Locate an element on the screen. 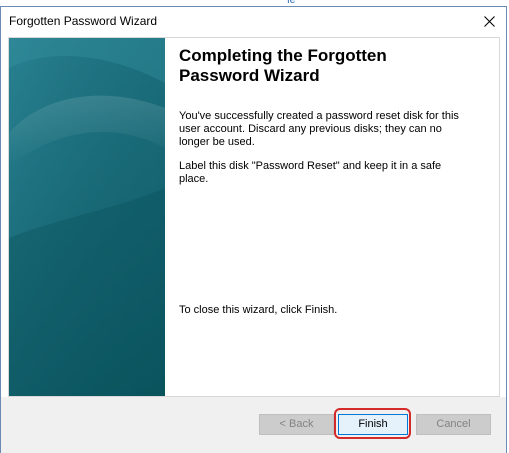 The width and height of the screenshot is (509, 453). close-instruction: To close this wizard, click Finish. is located at coordinates (258, 310).